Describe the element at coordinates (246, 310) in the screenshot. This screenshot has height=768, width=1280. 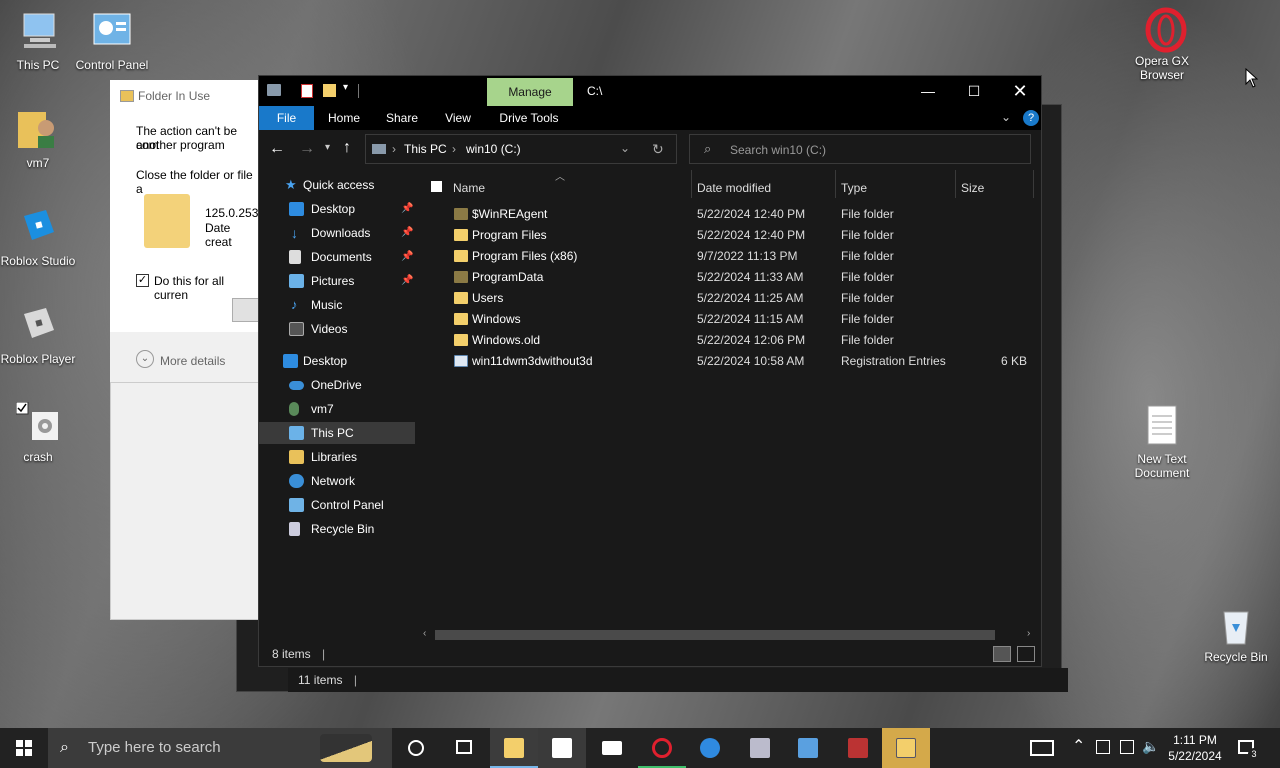
I see `dialog-button` at that location.